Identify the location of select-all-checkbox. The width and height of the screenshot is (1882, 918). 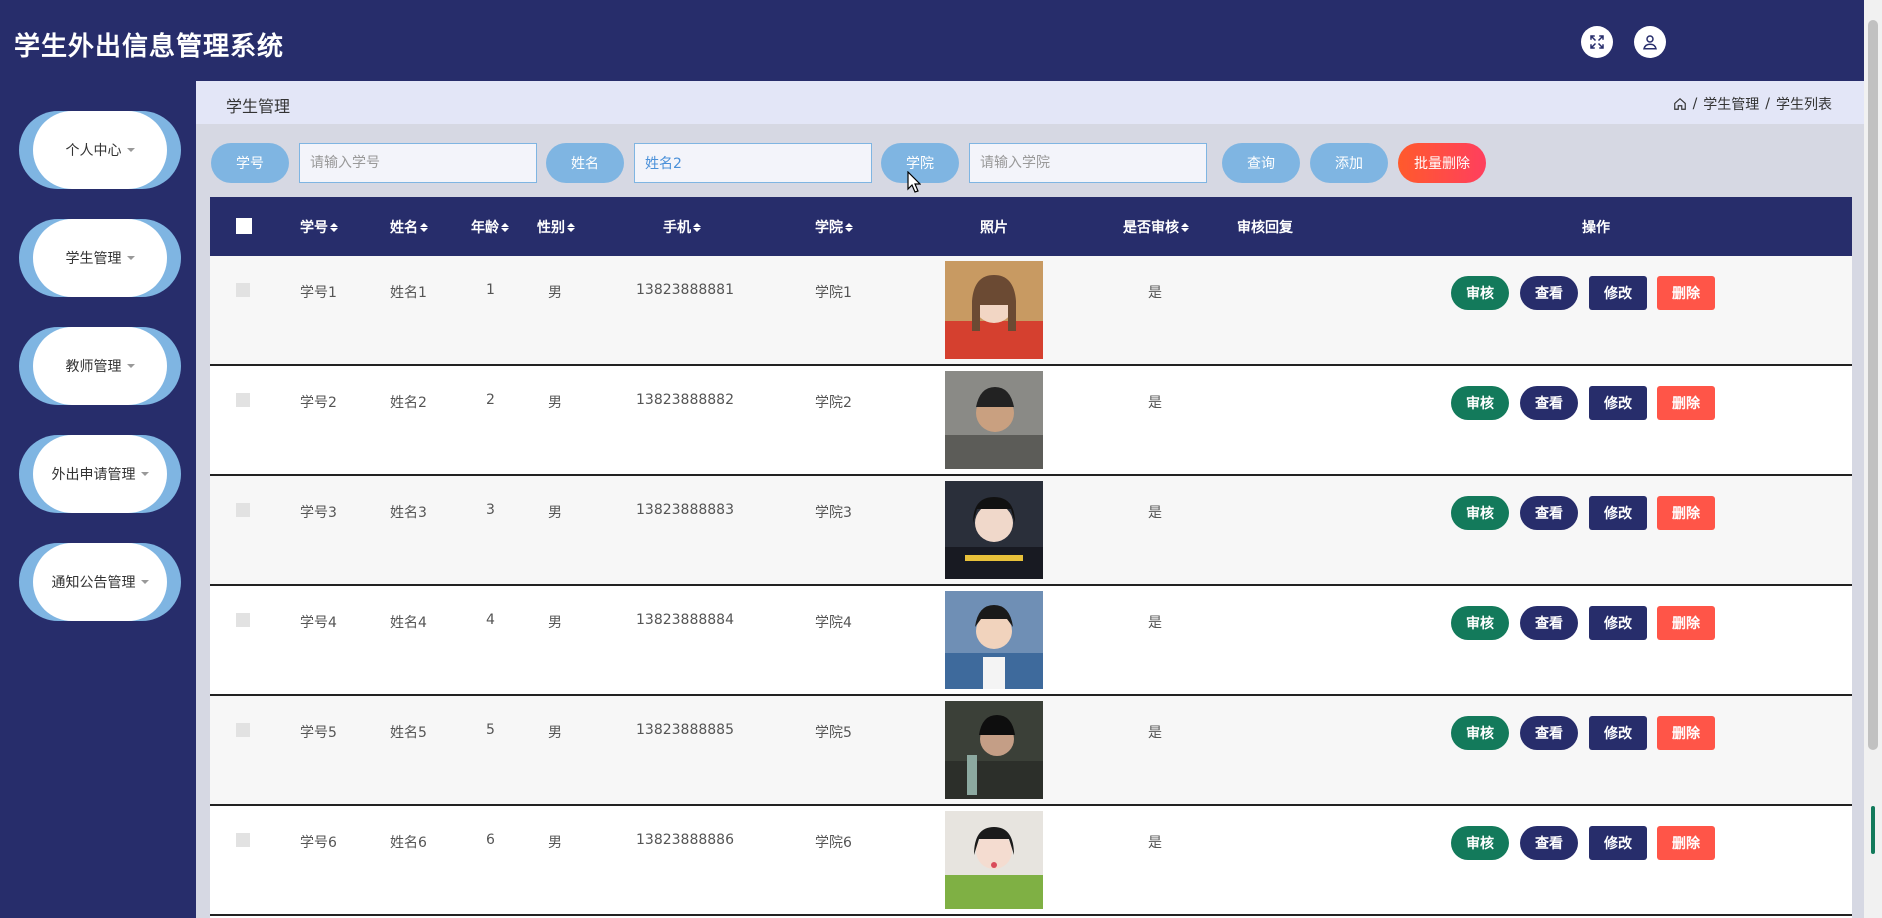
(244, 226).